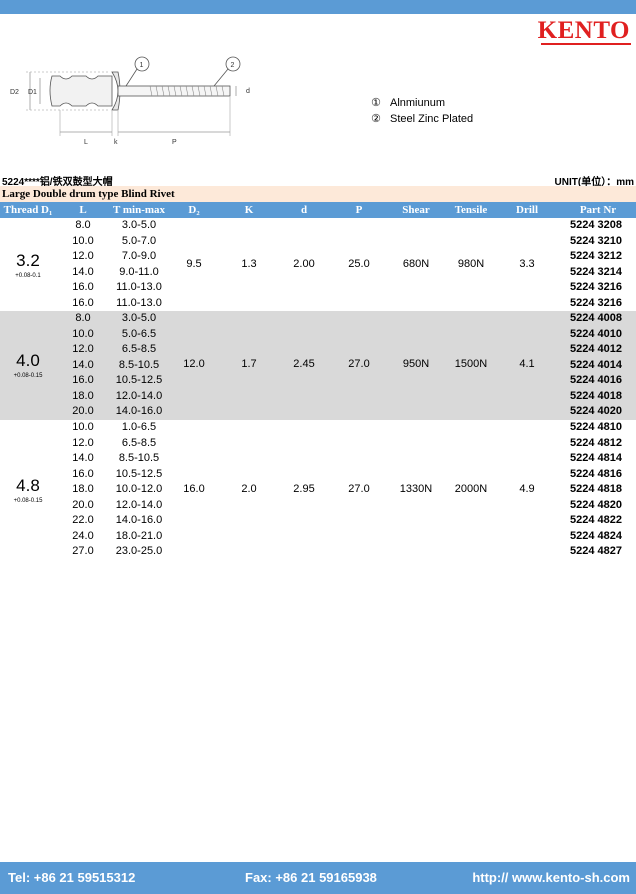 The width and height of the screenshot is (636, 894). I want to click on footer-website: http:// www.kento-sh.com, so click(551, 877).